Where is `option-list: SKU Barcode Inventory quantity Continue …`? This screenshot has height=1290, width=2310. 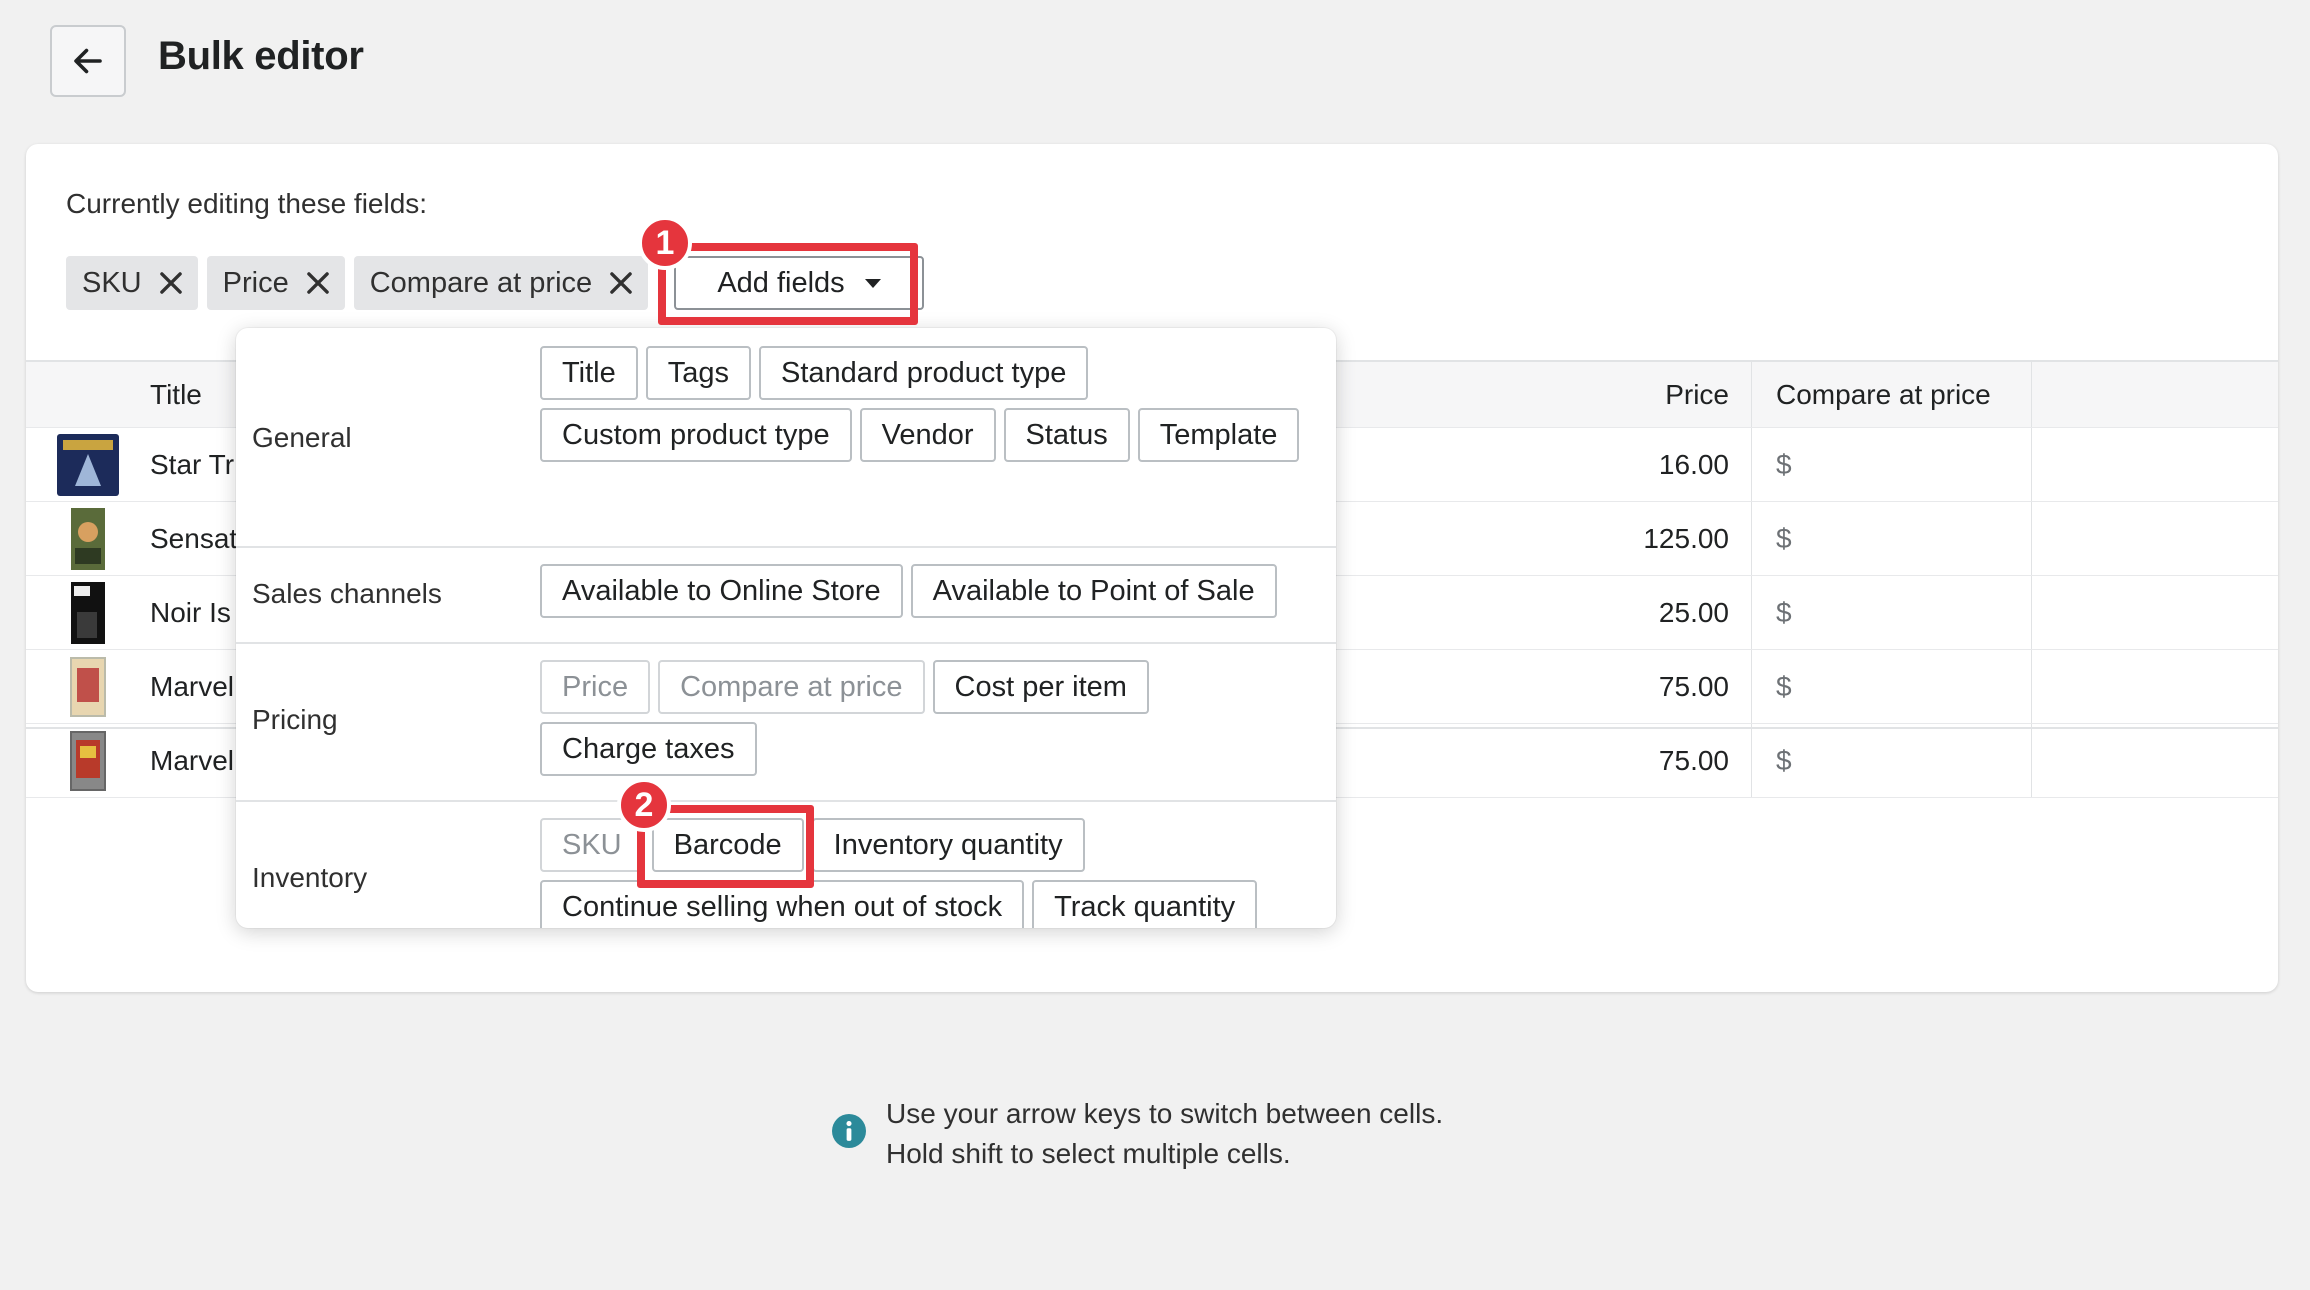
option-list: SKU Barcode Inventory quantity Continue … is located at coordinates (930, 873).